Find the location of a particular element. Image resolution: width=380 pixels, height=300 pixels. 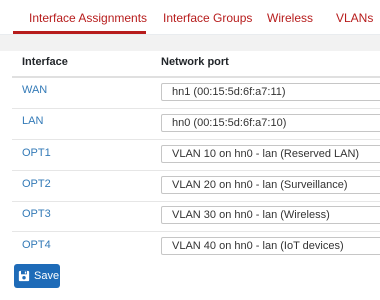

interface-link-opt3: OPT3 is located at coordinates (36, 214).